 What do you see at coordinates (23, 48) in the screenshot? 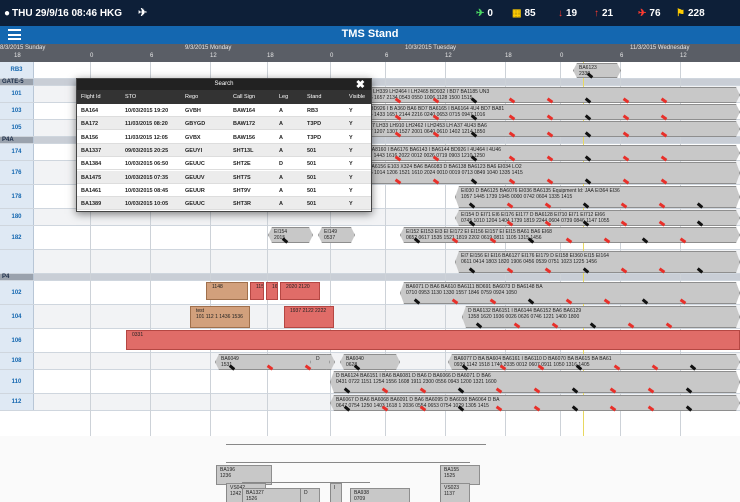
I see `timeline-date-label: 8/3/2015 Sunday` at bounding box center [23, 48].